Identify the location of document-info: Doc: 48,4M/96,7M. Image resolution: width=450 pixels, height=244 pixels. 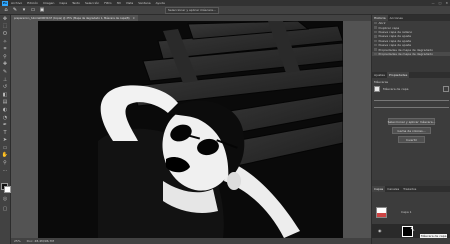
(40, 241).